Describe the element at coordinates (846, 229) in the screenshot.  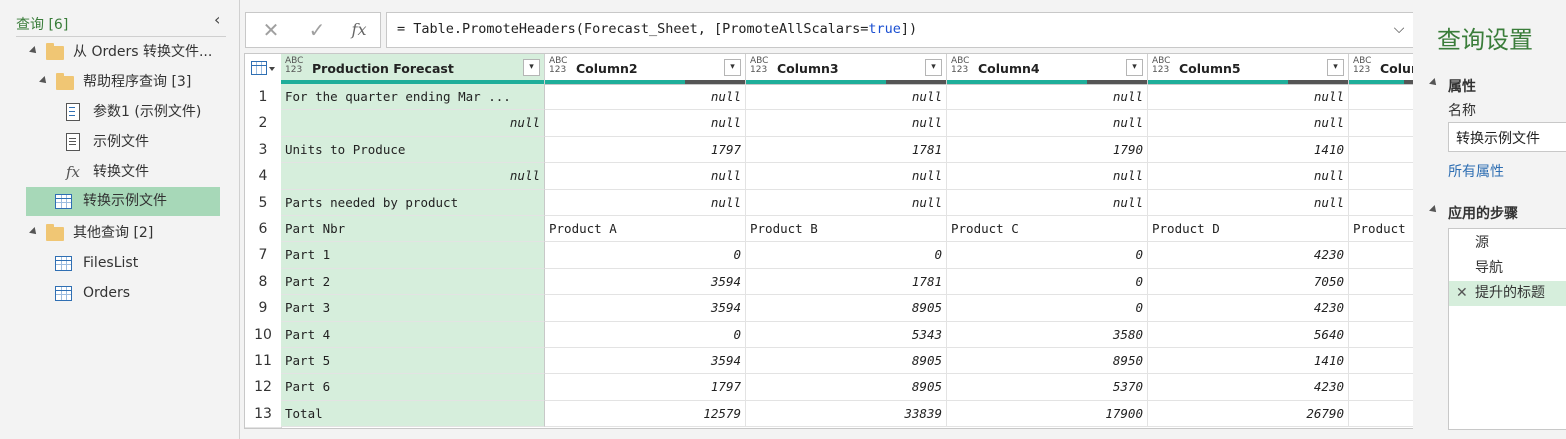
I see `table-cell: Product B` at that location.